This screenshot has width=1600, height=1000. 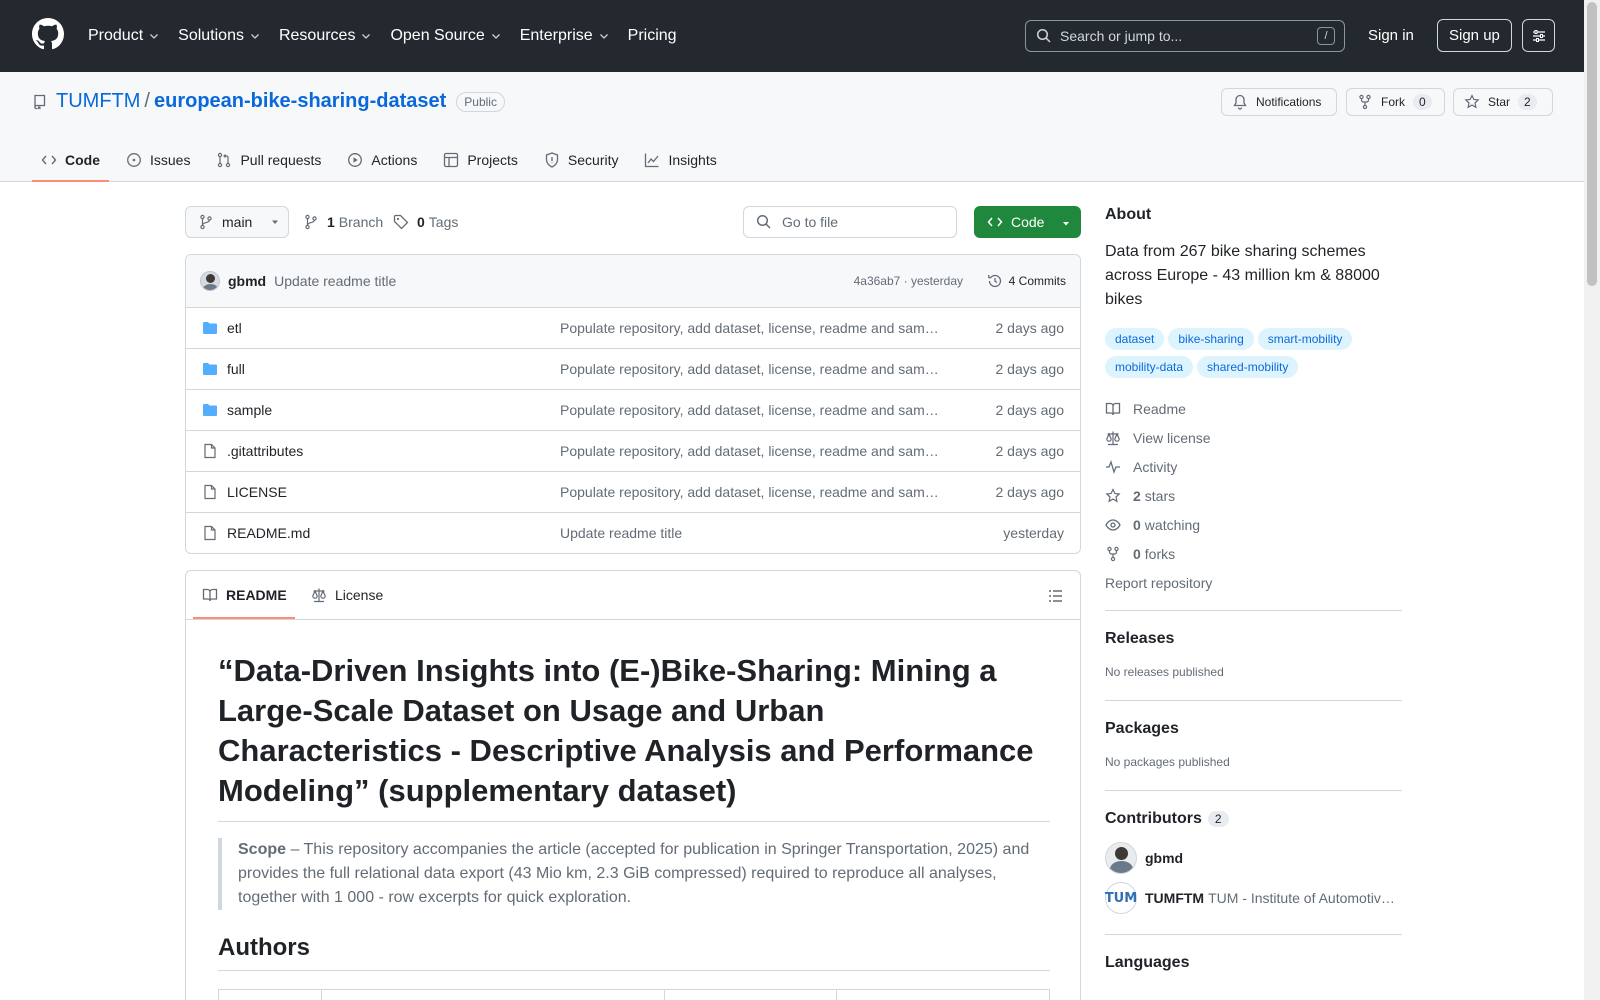 I want to click on license-link: View license, so click(x=1253, y=437).